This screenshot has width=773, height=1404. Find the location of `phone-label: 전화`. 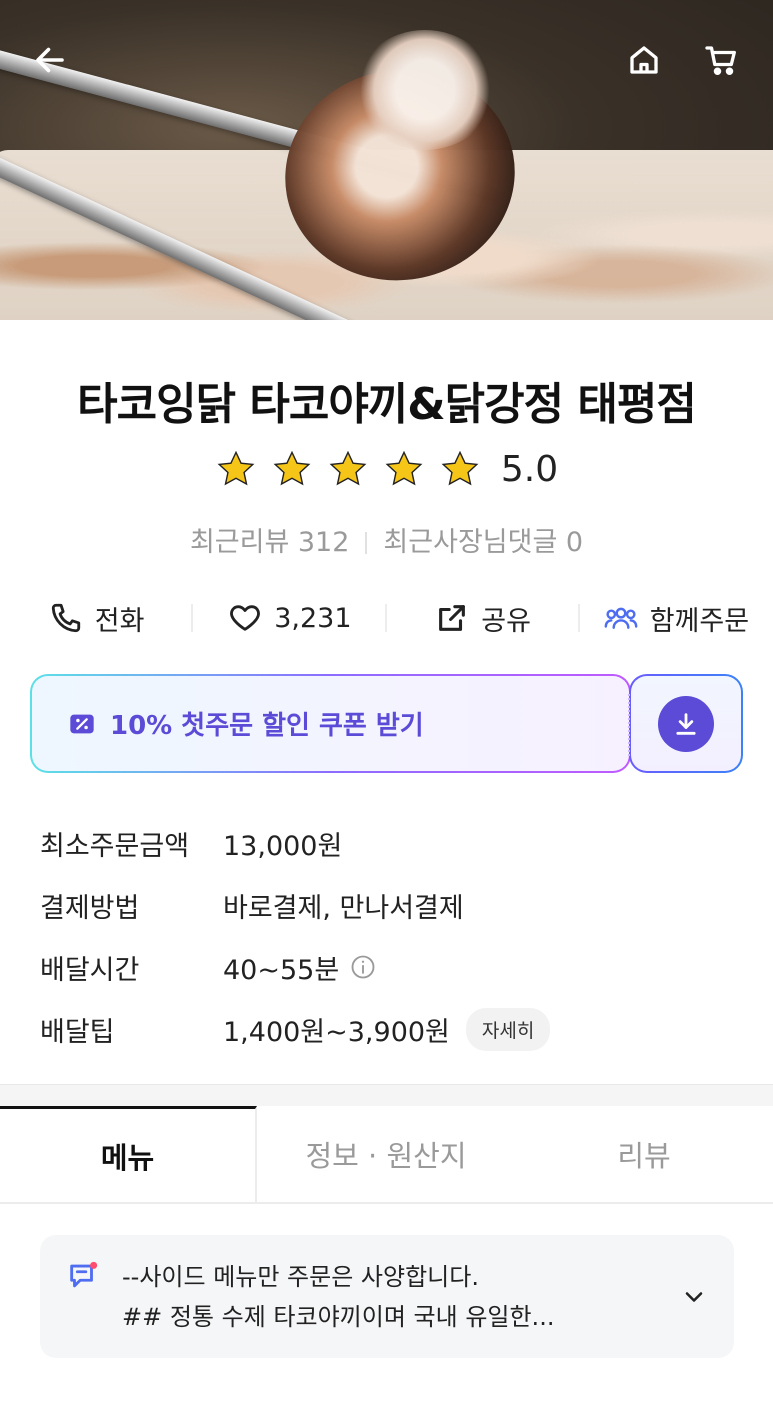

phone-label: 전화 is located at coordinates (119, 621).